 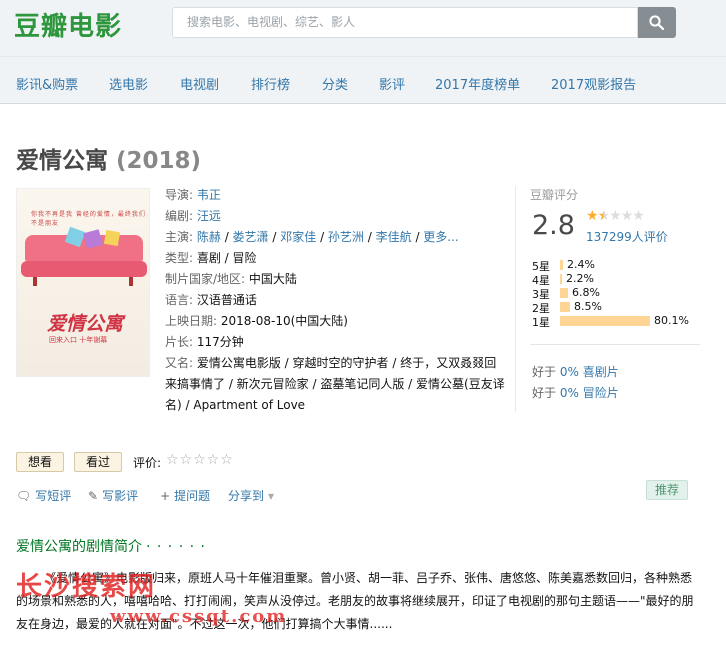 I want to click on synopsis-heading: 爱情公寓的剧情简介 · · · · · ·, so click(x=111, y=546).